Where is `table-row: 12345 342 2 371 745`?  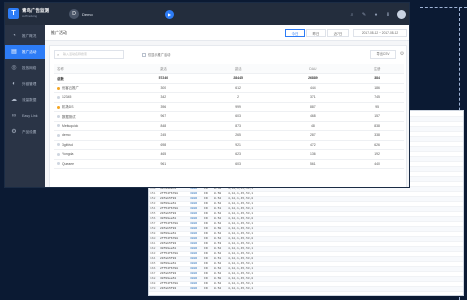
table-row: 12345 342 2 371 745 is located at coordinates (229, 97).